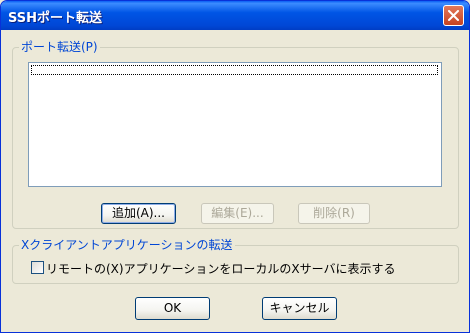 The image size is (470, 333). What do you see at coordinates (220, 268) in the screenshot?
I see `x-forwarding-checkbox-label: リモートの(X)アプリケーションをローカルのXサーバに表示する` at bounding box center [220, 268].